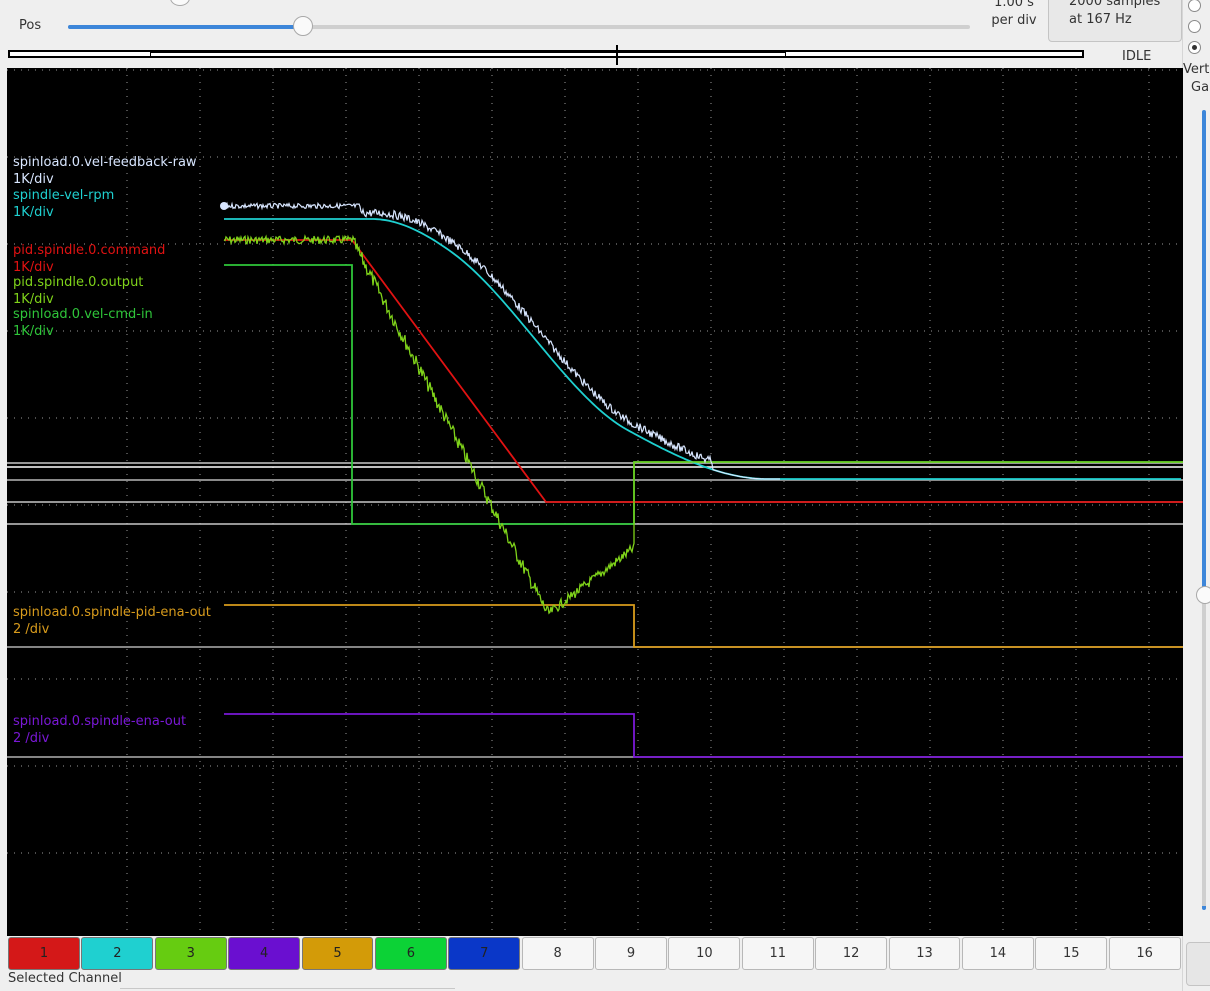 The height and width of the screenshot is (991, 1210). Describe the element at coordinates (484, 953) in the screenshot. I see `channel-button-7: 7` at that location.